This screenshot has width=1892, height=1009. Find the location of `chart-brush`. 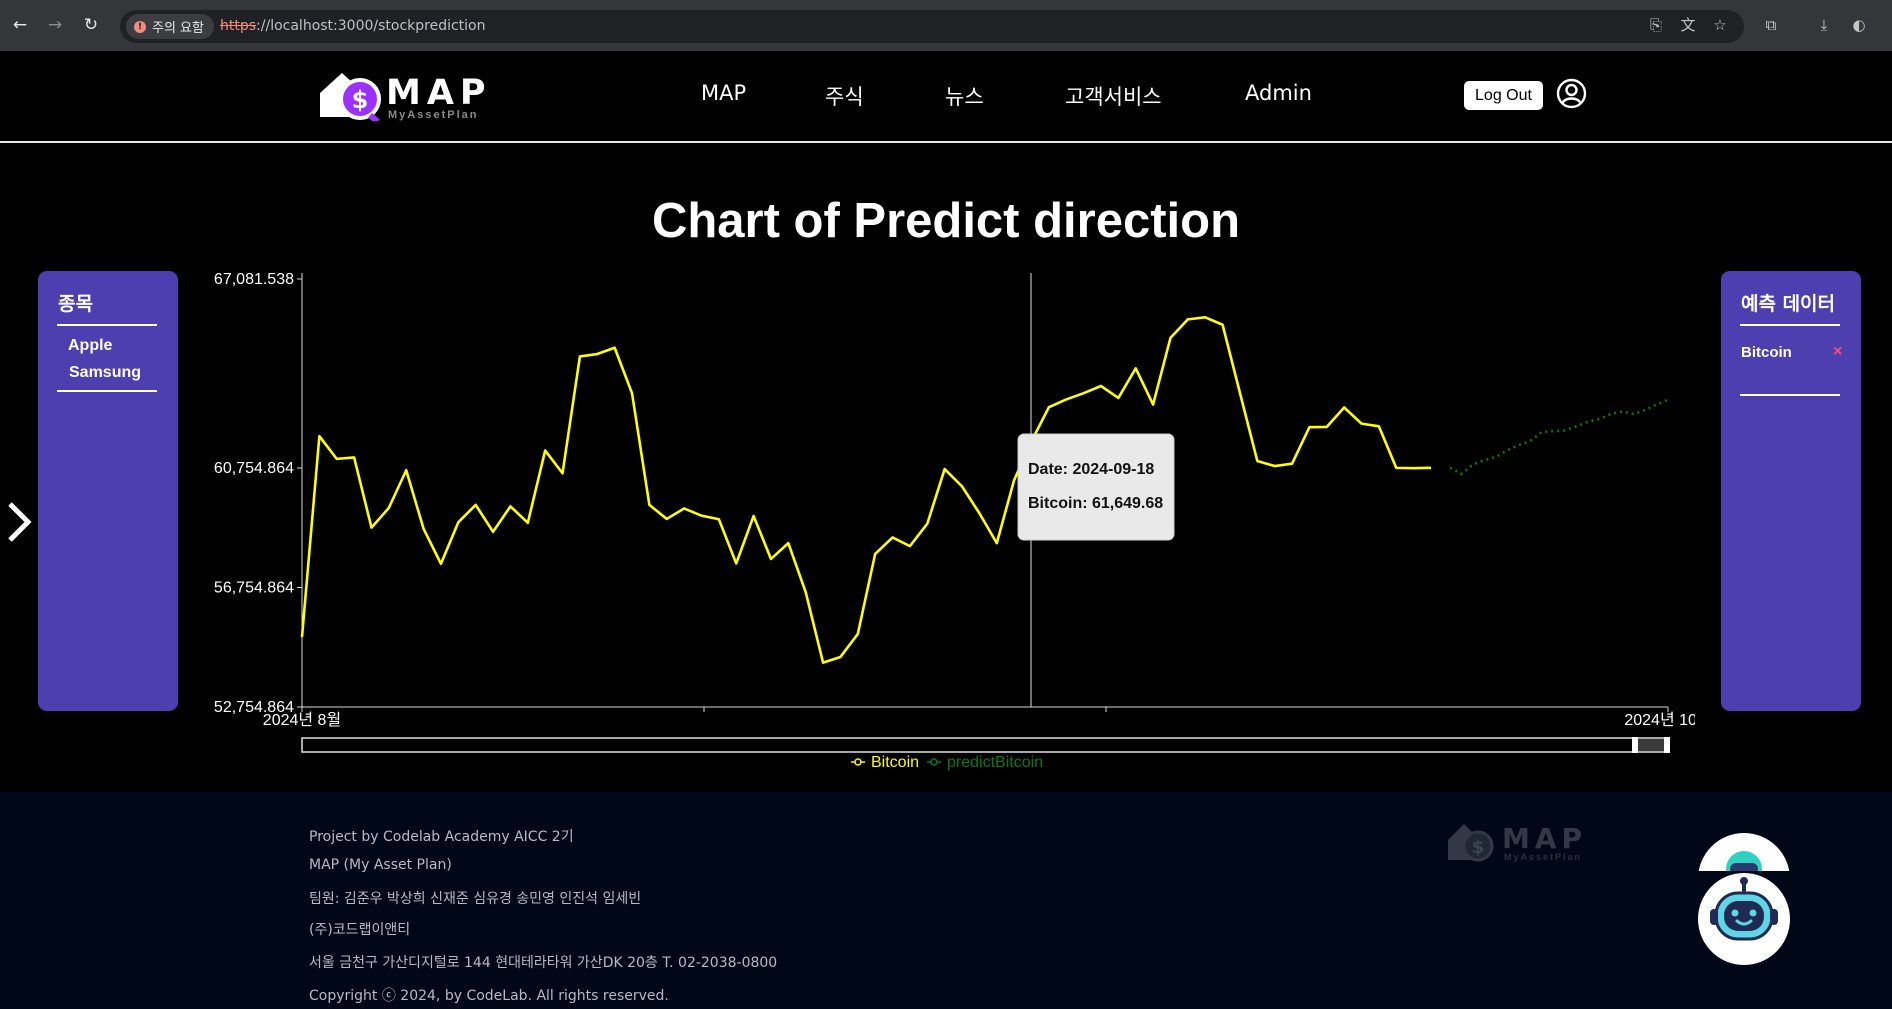

chart-brush is located at coordinates (985, 745).